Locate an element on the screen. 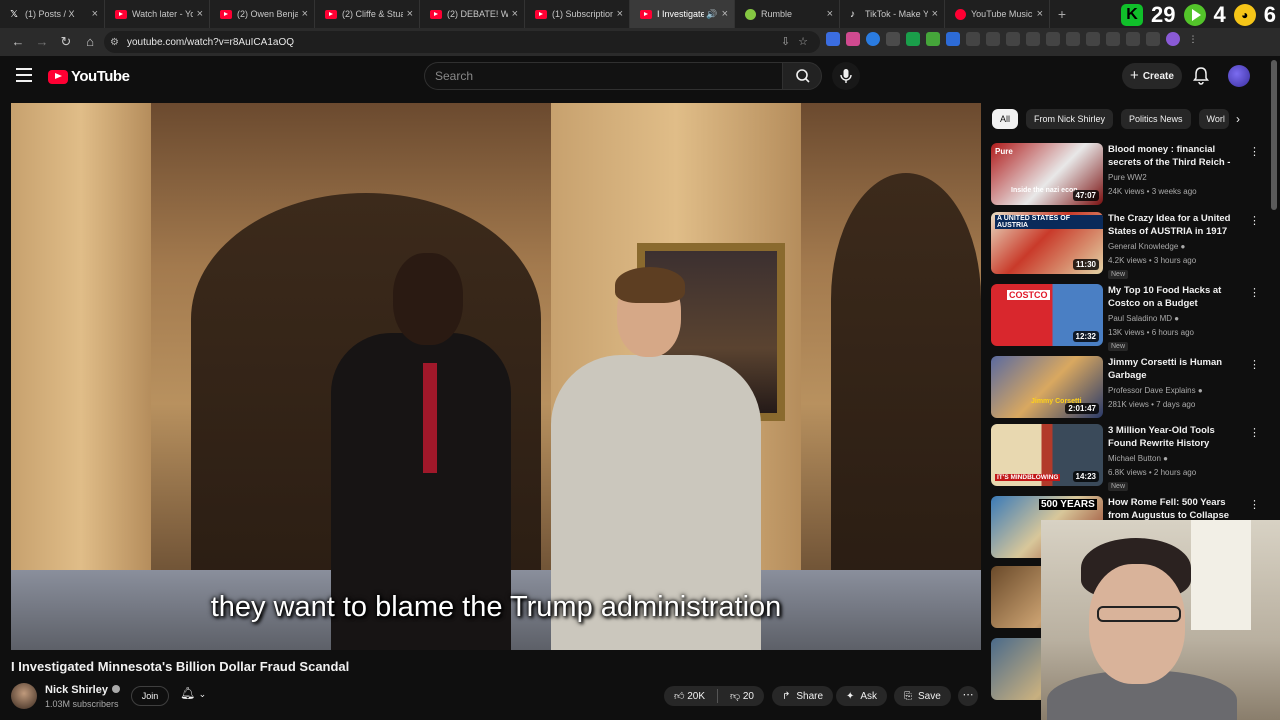 The image size is (1280, 720). browser-tab: (1) Subscription × is located at coordinates (577, 14).